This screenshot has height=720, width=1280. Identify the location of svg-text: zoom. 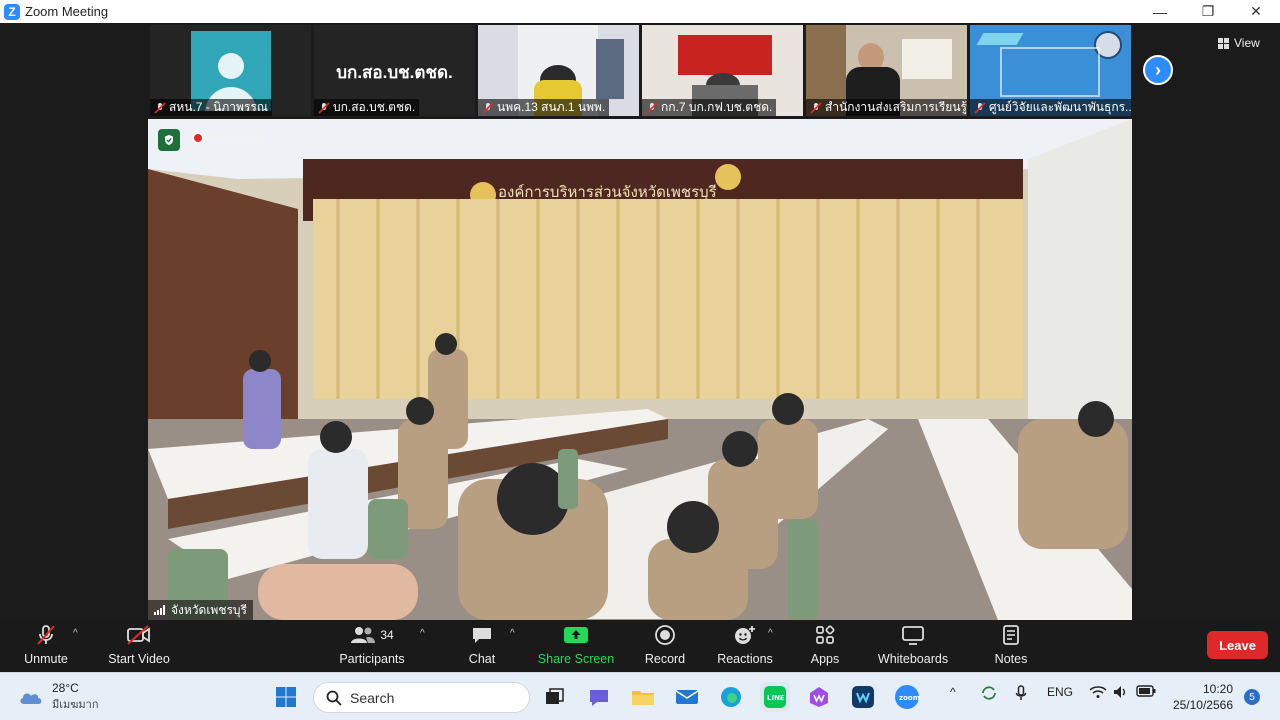
(909, 698).